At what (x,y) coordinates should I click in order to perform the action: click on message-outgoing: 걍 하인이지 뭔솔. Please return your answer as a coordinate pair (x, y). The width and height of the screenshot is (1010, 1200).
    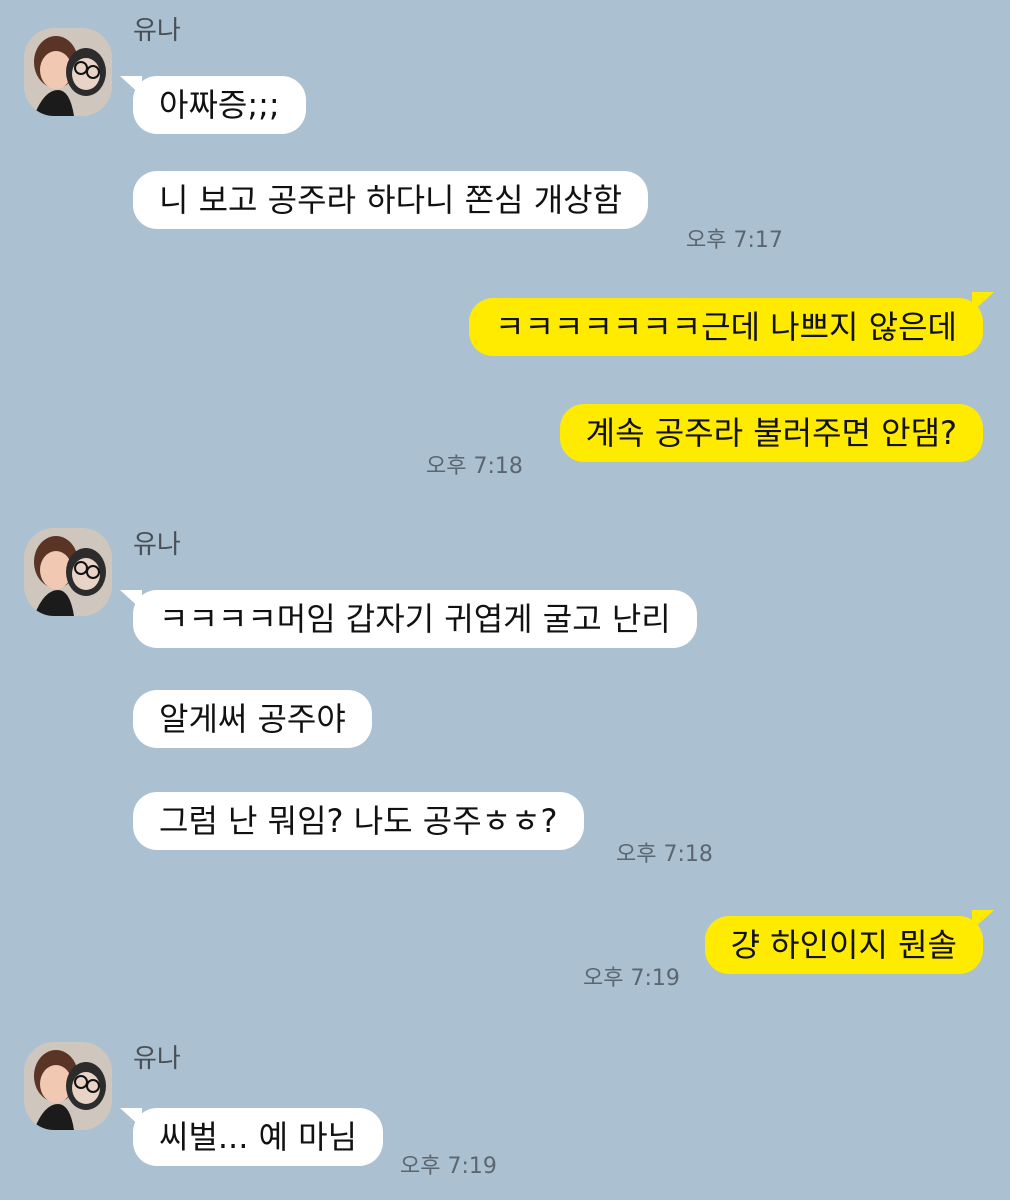
    Looking at the image, I should click on (843, 945).